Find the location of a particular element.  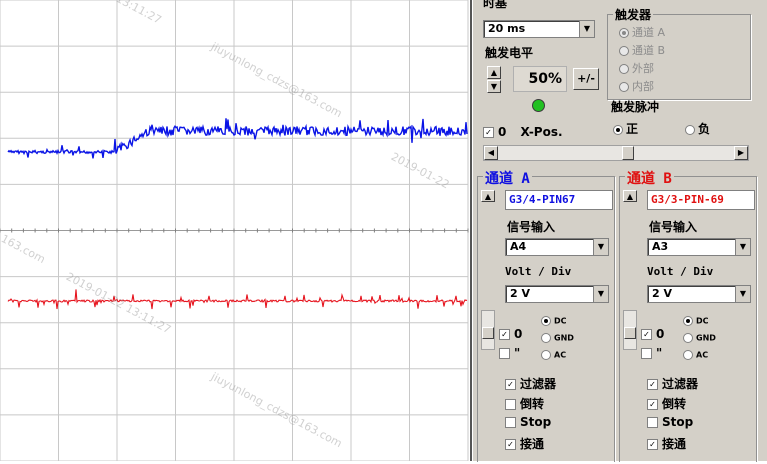

xpos-scrollbar: ◀ ▶ is located at coordinates (616, 153).